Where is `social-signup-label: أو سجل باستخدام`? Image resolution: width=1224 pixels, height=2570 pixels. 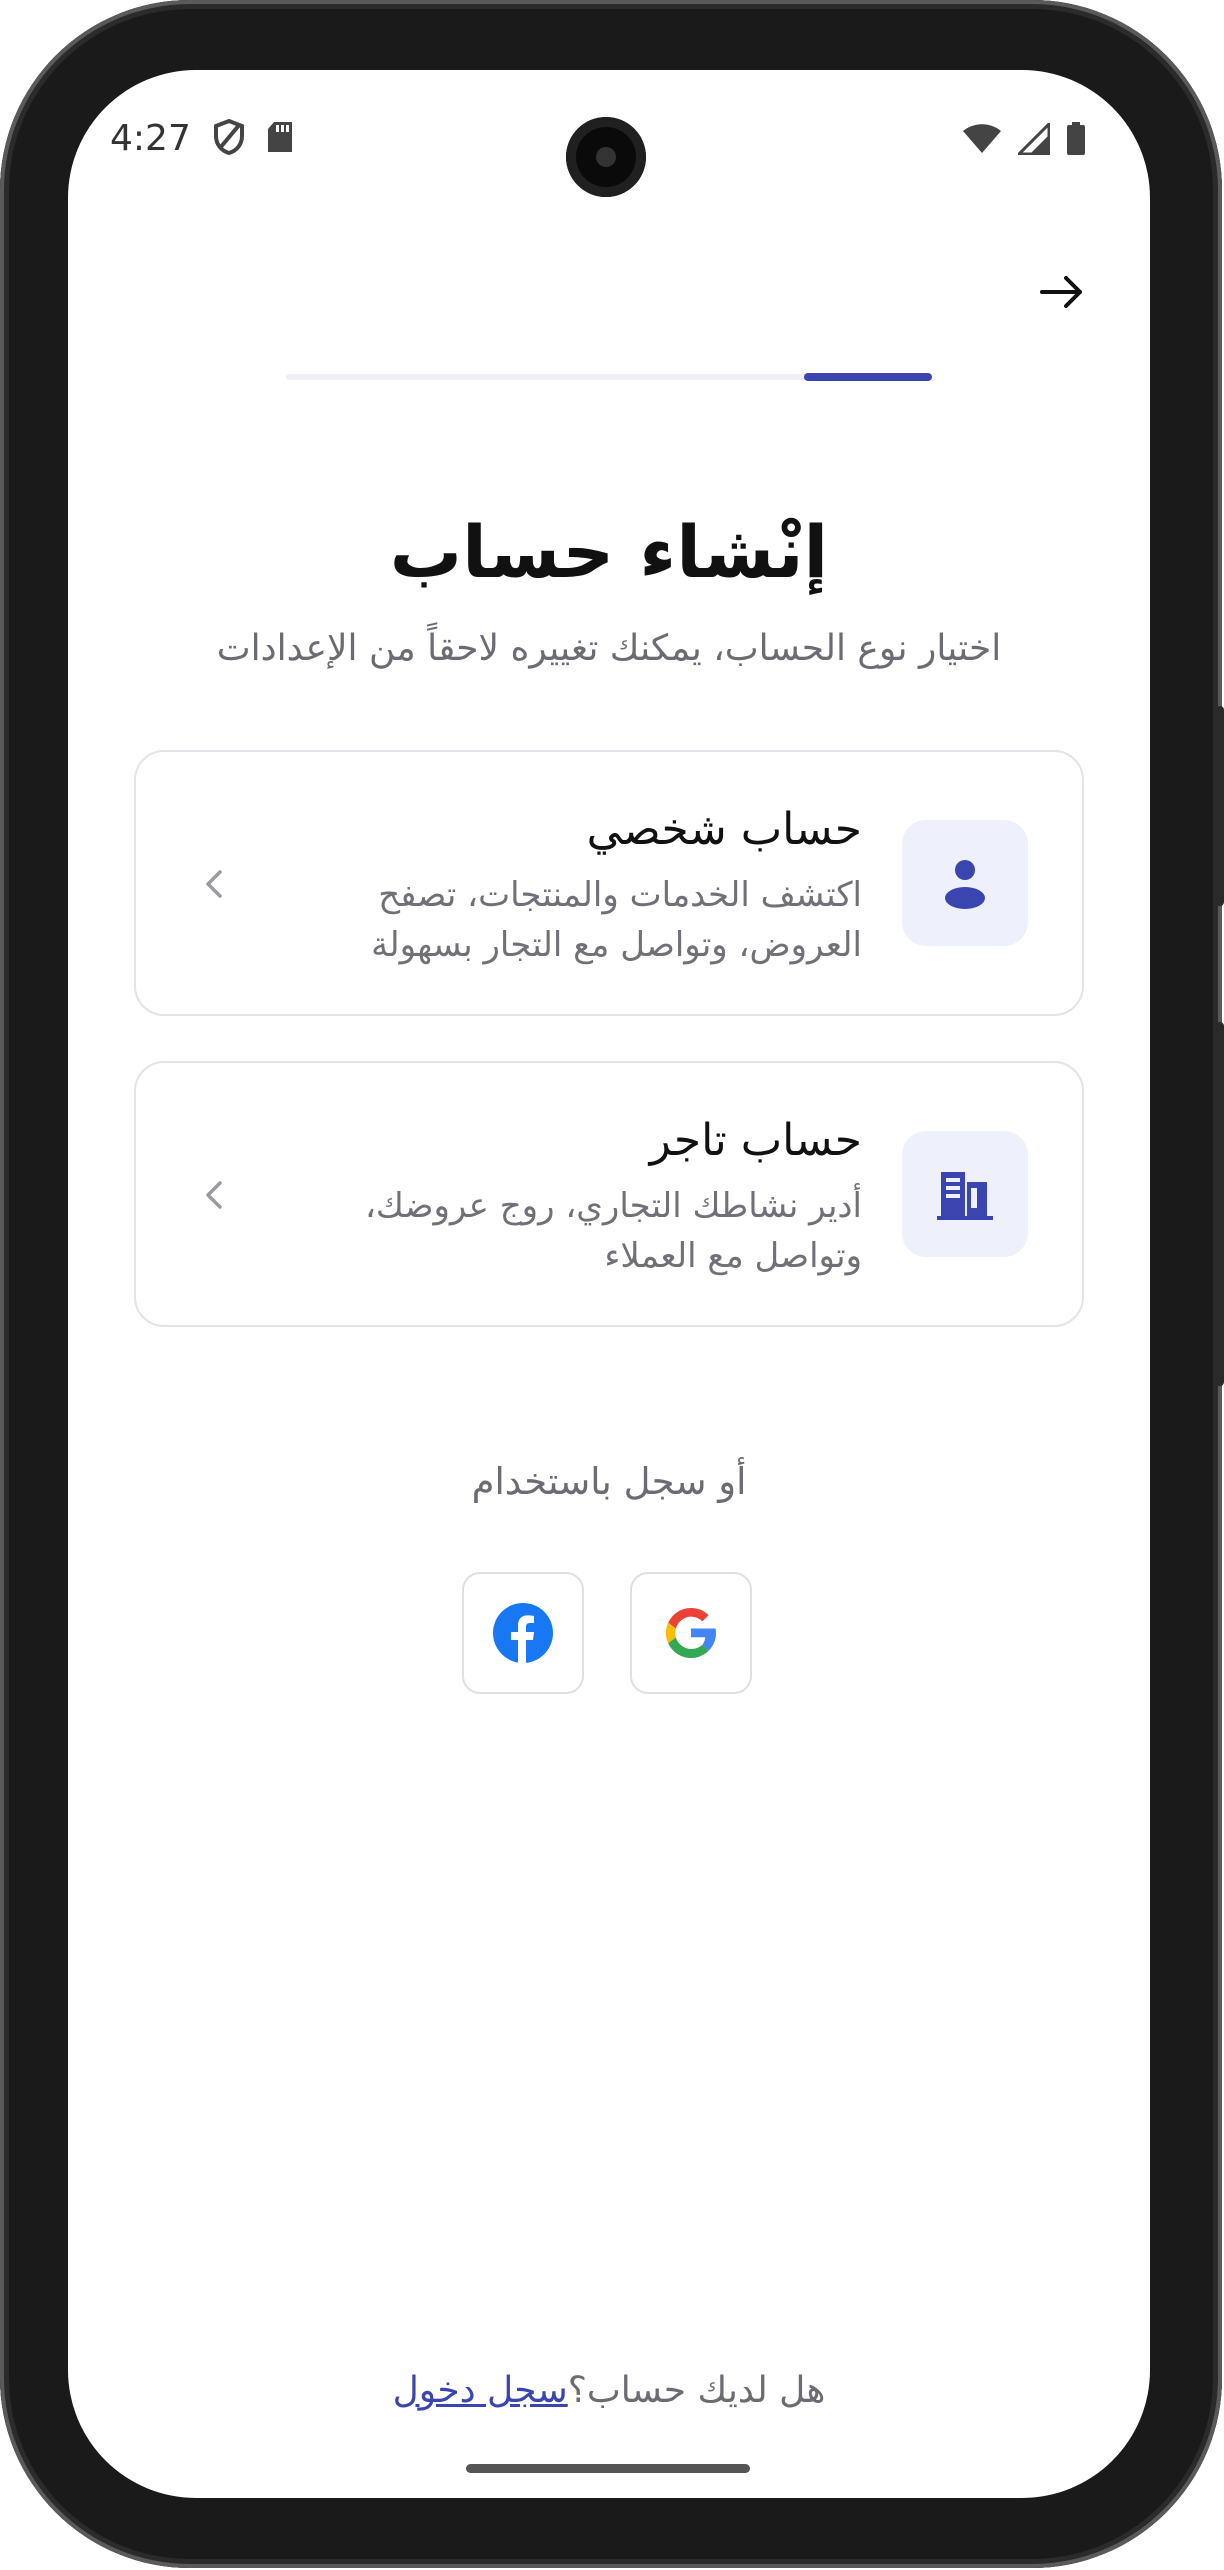 social-signup-label: أو سجل باستخدام is located at coordinates (609, 1481).